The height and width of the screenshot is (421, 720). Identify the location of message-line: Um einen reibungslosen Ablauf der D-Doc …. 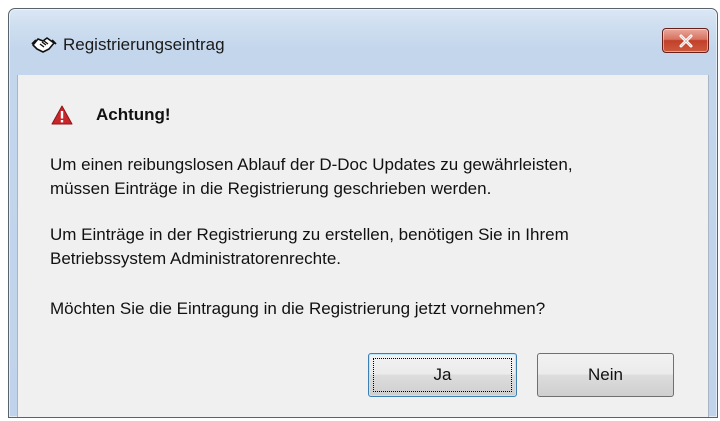
(311, 164).